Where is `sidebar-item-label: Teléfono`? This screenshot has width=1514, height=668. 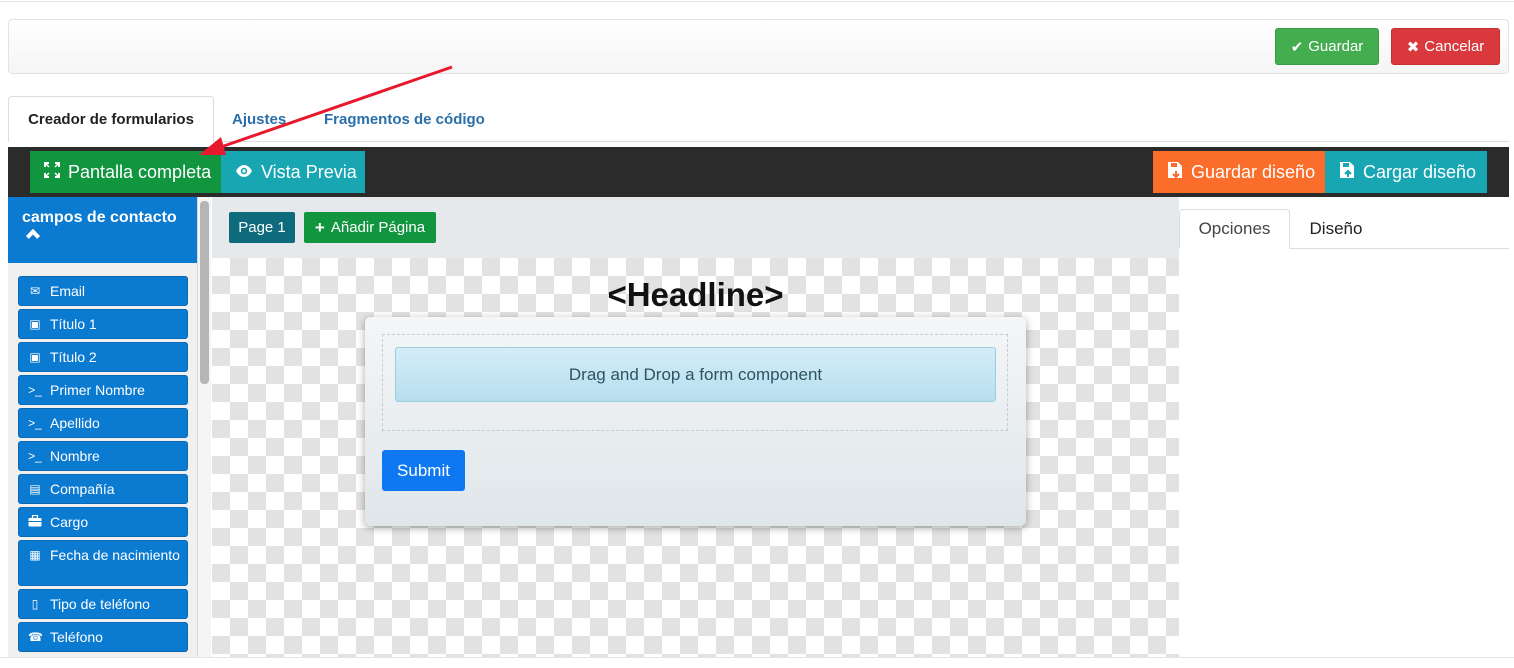
sidebar-item-label: Teléfono is located at coordinates (76, 637).